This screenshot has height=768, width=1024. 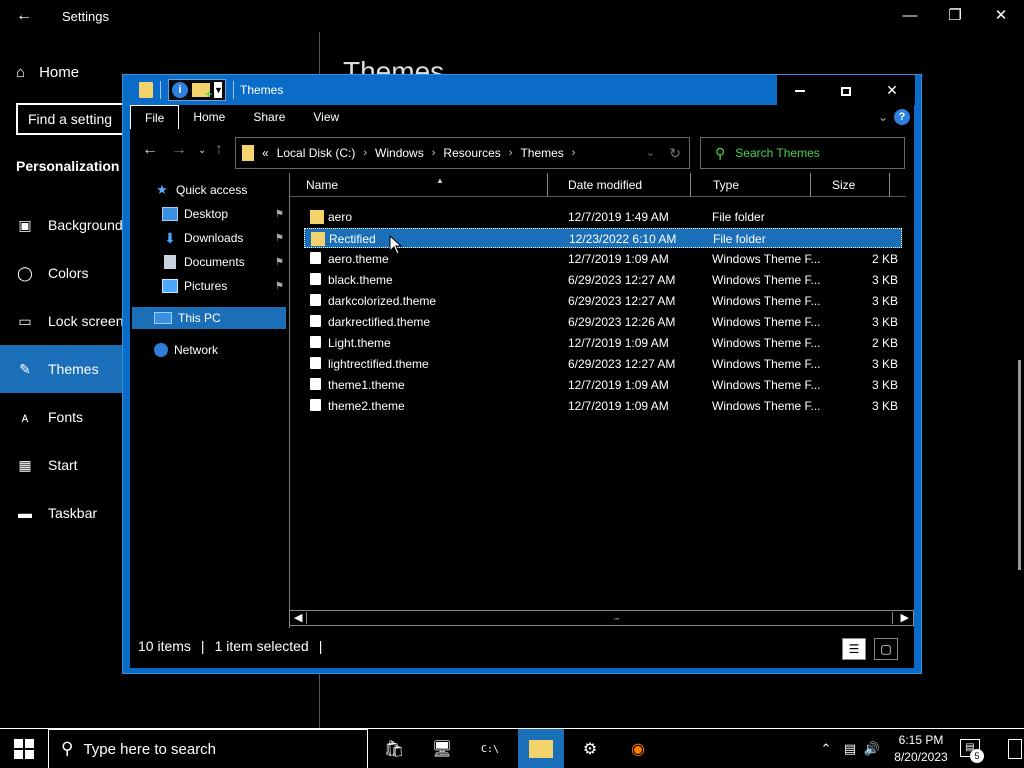 I want to click on tab-home: Home, so click(x=209, y=117).